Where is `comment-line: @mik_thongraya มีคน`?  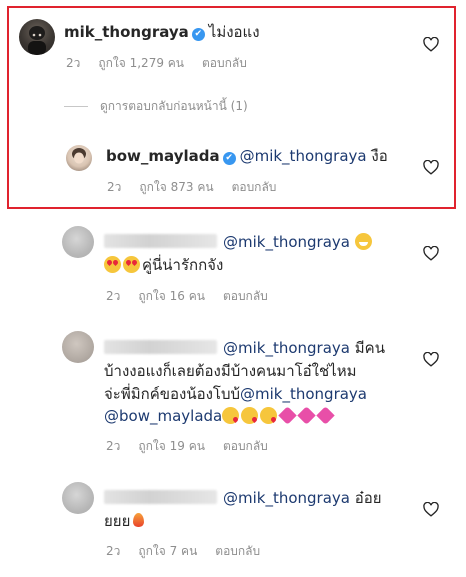 comment-line: @mik_thongraya มีคน is located at coordinates (244, 348).